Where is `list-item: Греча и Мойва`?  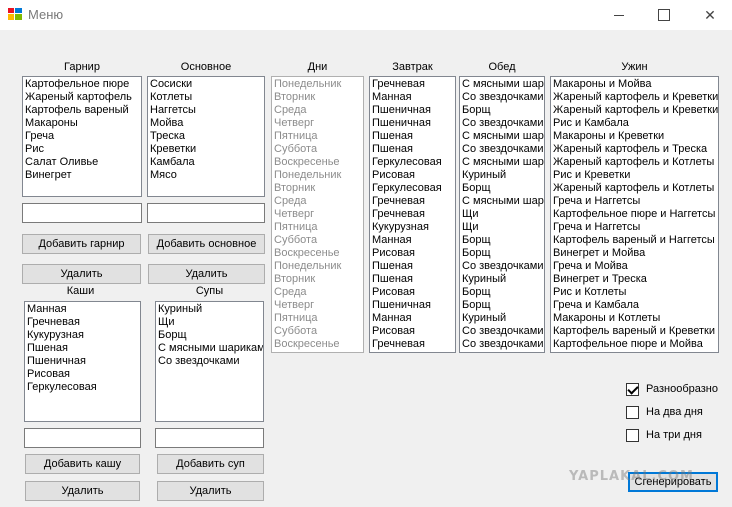
list-item: Греча и Мойва is located at coordinates (634, 266).